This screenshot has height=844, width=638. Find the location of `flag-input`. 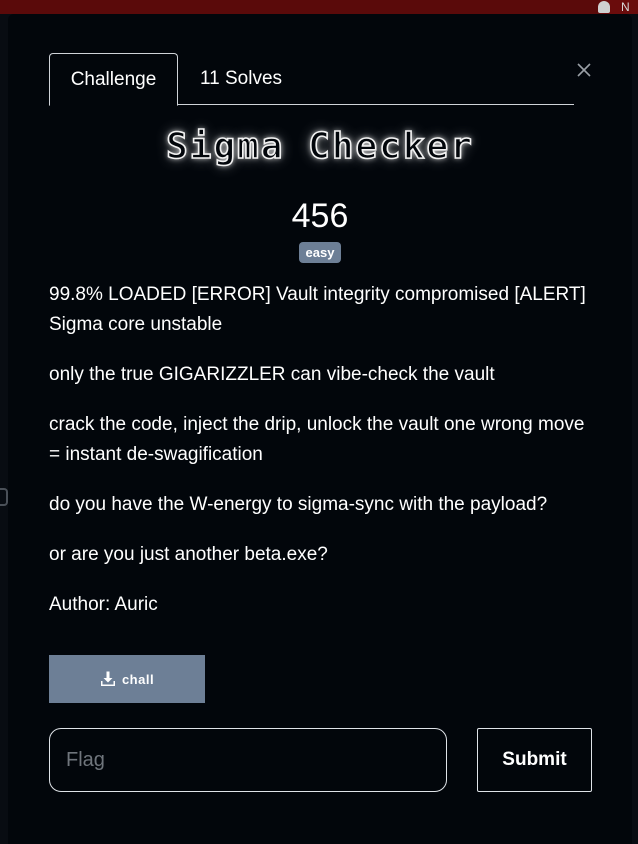

flag-input is located at coordinates (248, 760).